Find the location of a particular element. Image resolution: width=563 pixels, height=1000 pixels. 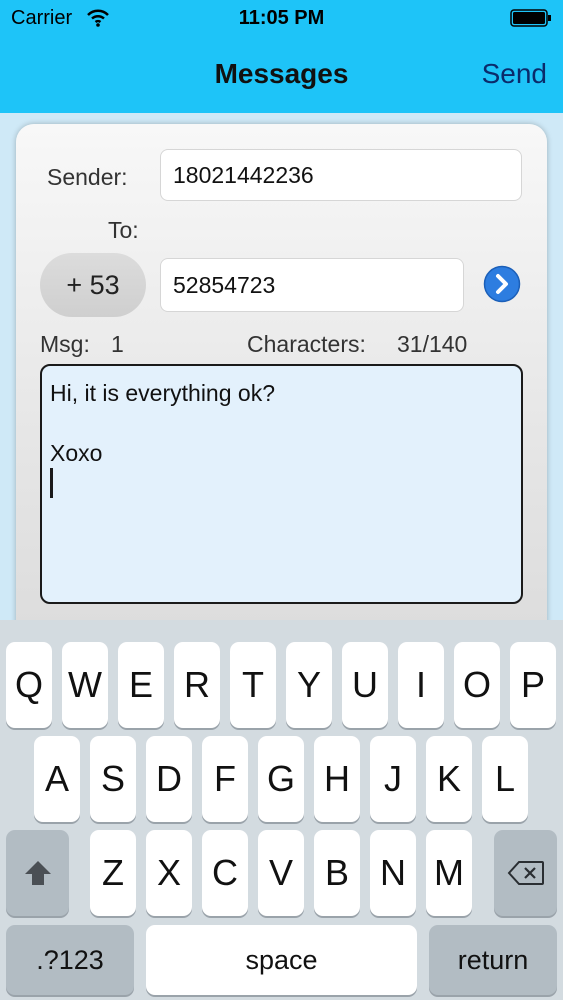

key-k: K is located at coordinates (449, 779).